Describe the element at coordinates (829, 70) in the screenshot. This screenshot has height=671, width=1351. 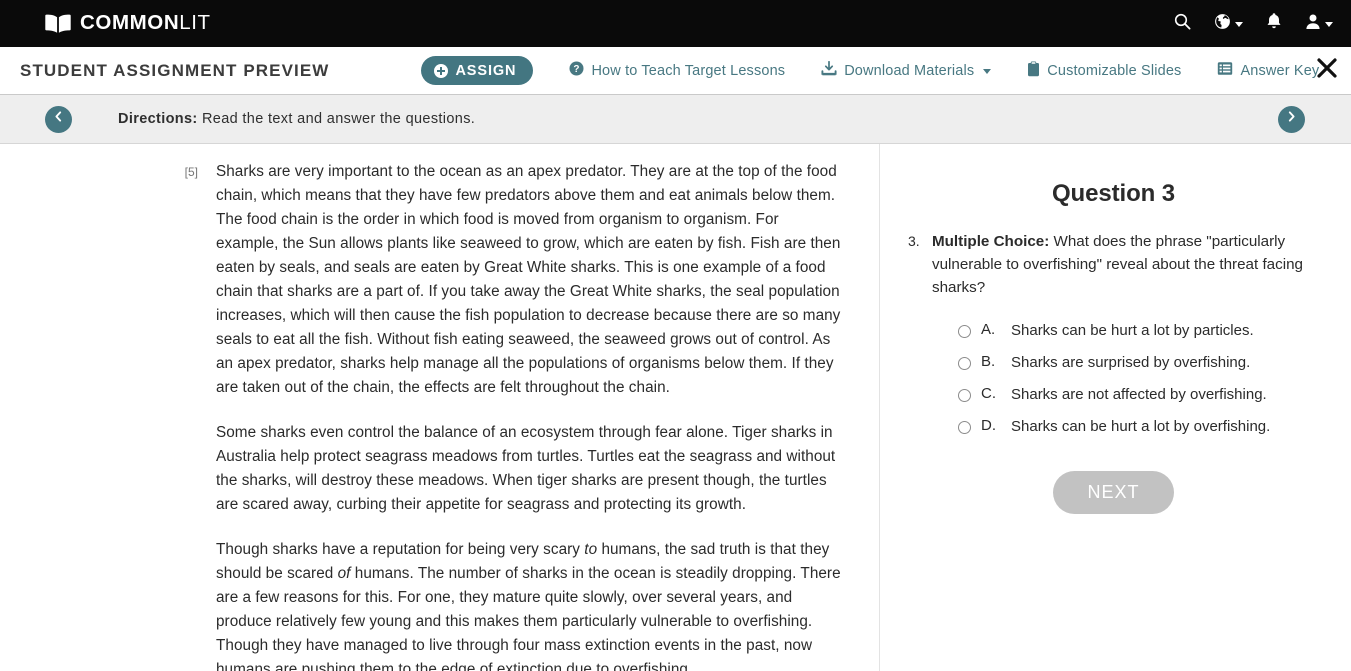
I see `download-icon` at that location.